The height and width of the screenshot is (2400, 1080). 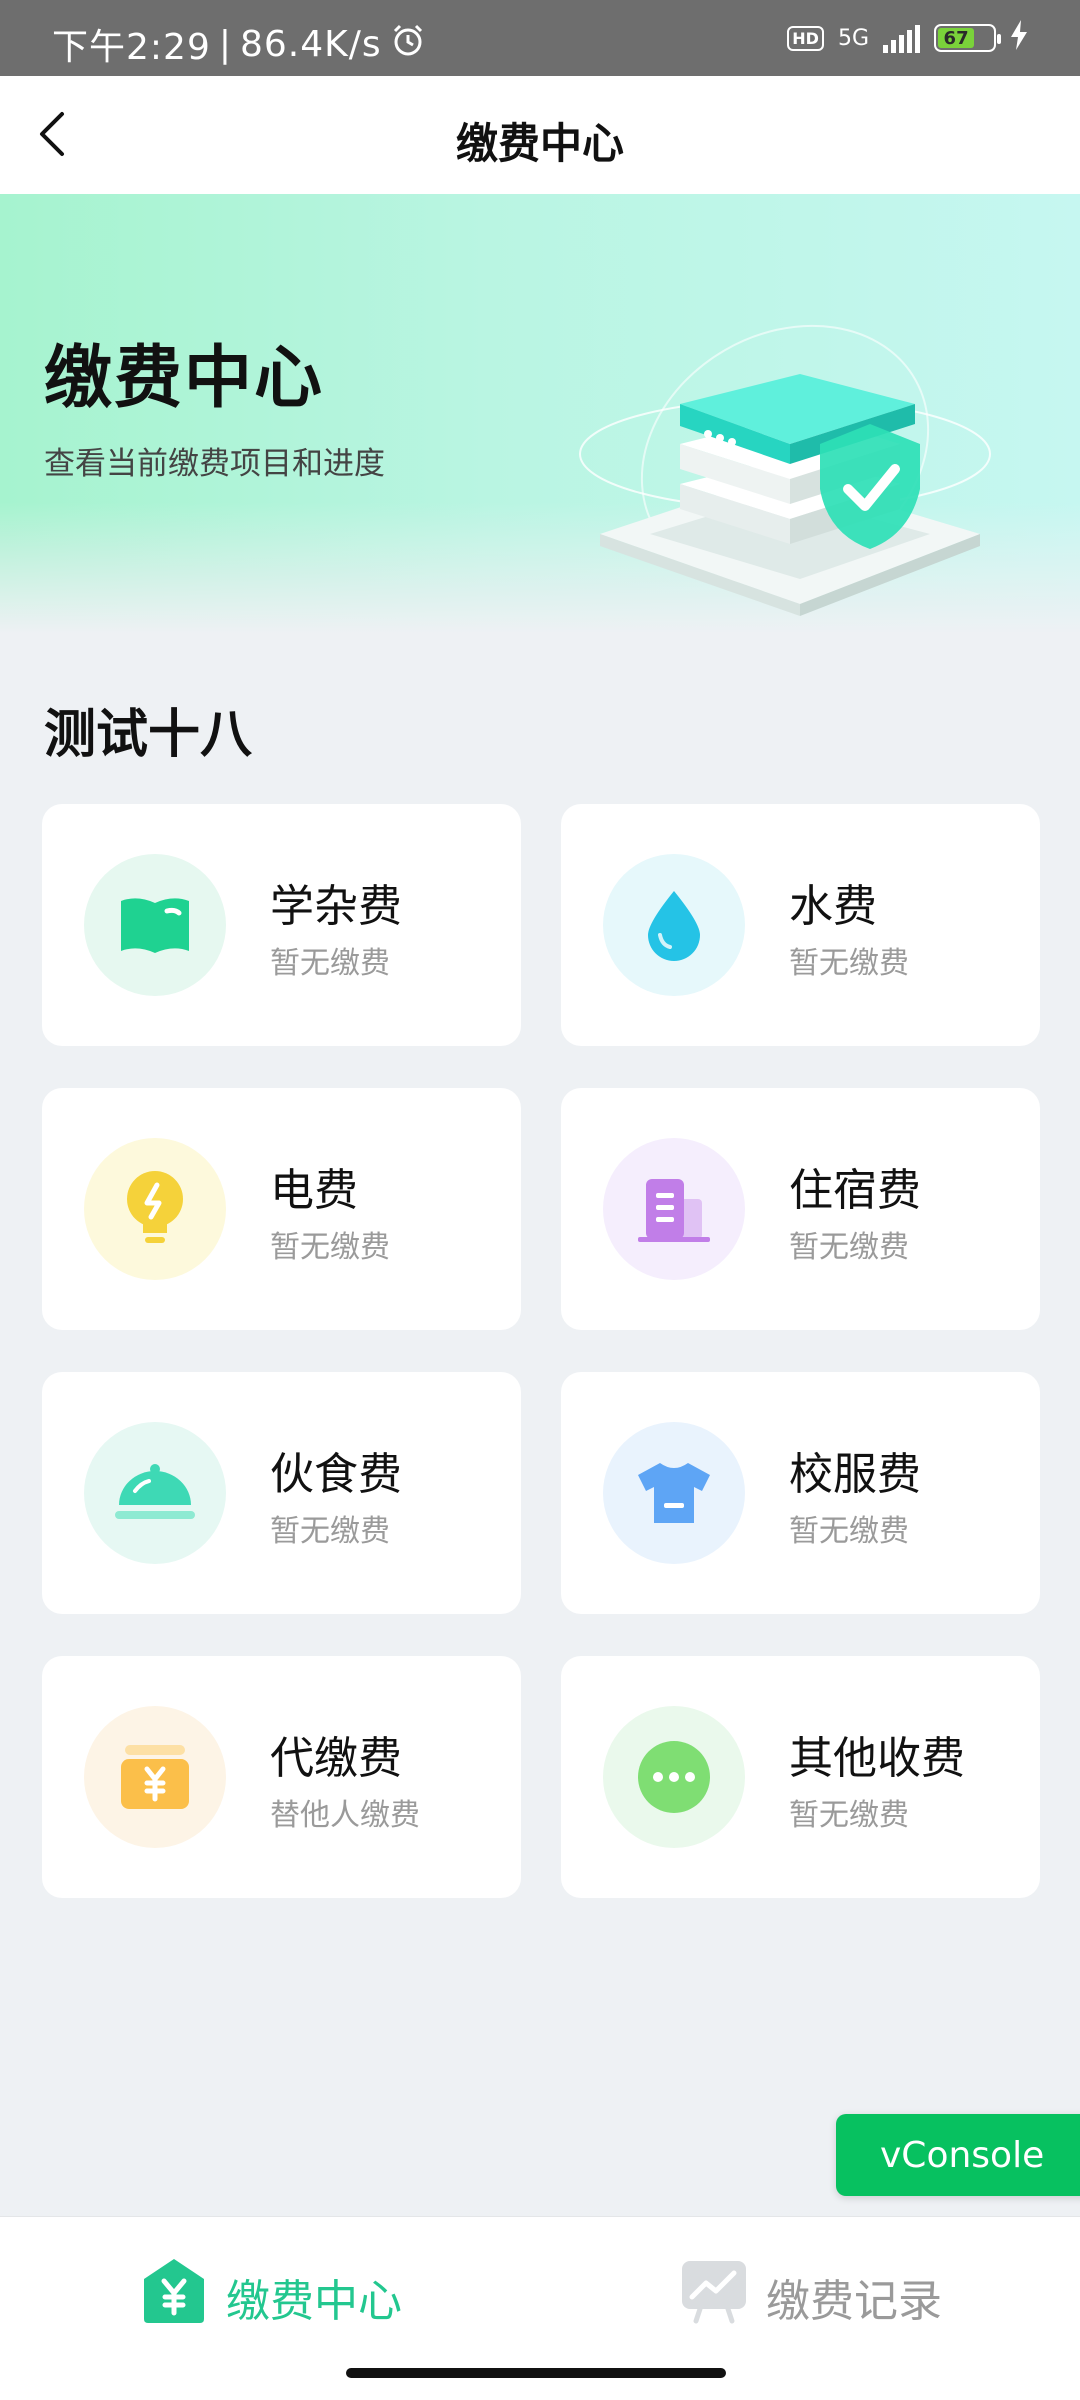 I want to click on charging-icon, so click(x=1019, y=38).